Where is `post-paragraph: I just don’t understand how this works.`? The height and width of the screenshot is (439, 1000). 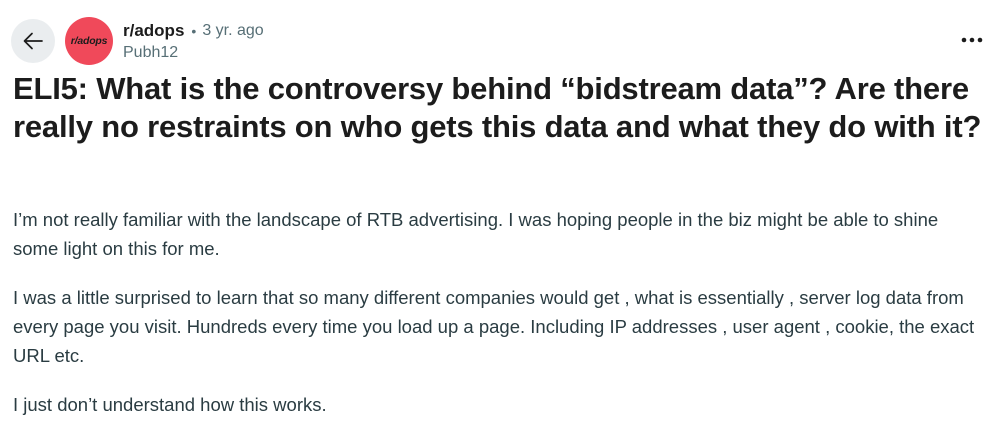 post-paragraph: I just don’t understand how this works. is located at coordinates (170, 404).